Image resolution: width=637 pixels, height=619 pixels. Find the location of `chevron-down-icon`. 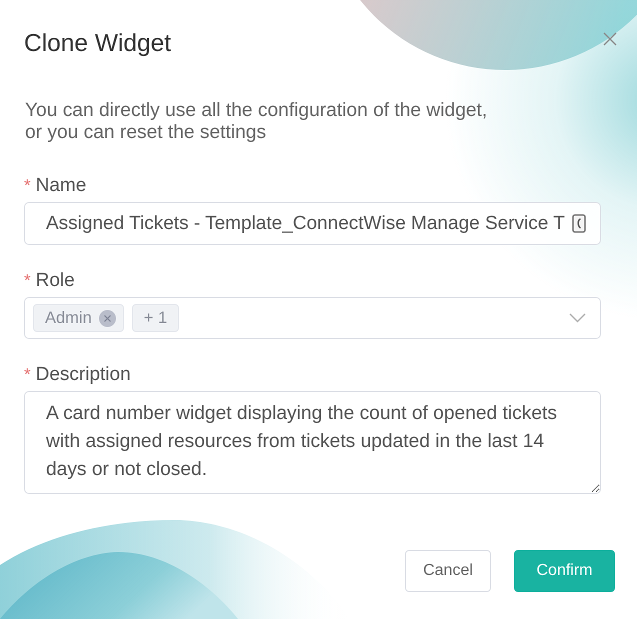

chevron-down-icon is located at coordinates (577, 318).